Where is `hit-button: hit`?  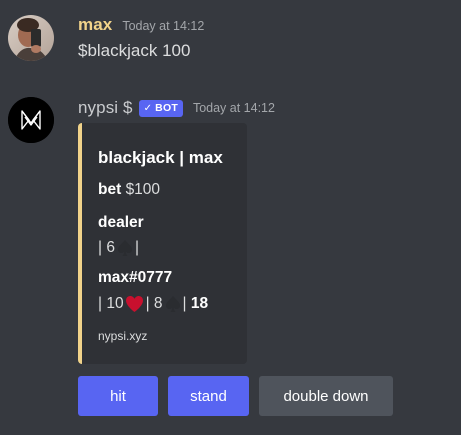 hit-button: hit is located at coordinates (118, 396).